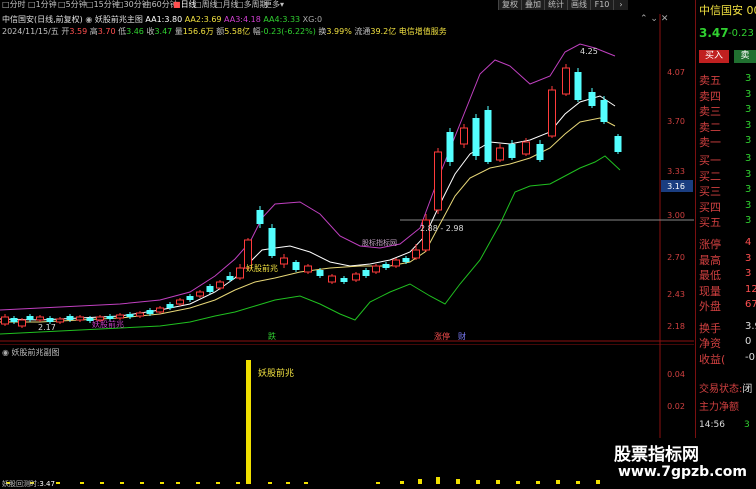  I want to click on tab-5min: □5分钟, so click(72, 5).